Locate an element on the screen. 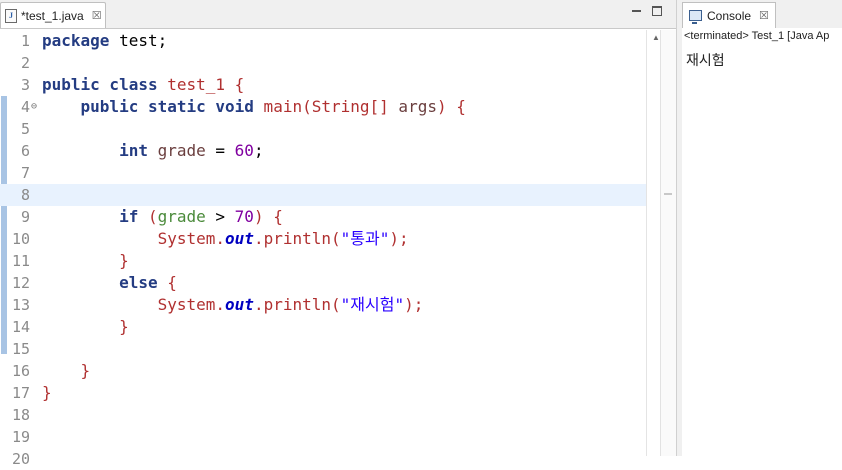 This screenshot has height=470, width=842. code-line: 2 is located at coordinates (324, 63).